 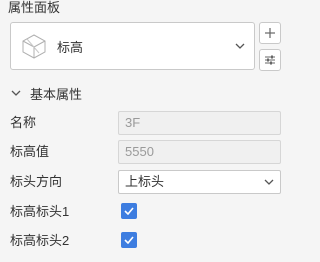 I want to click on head-direction-select: 上标头, so click(x=199, y=182).